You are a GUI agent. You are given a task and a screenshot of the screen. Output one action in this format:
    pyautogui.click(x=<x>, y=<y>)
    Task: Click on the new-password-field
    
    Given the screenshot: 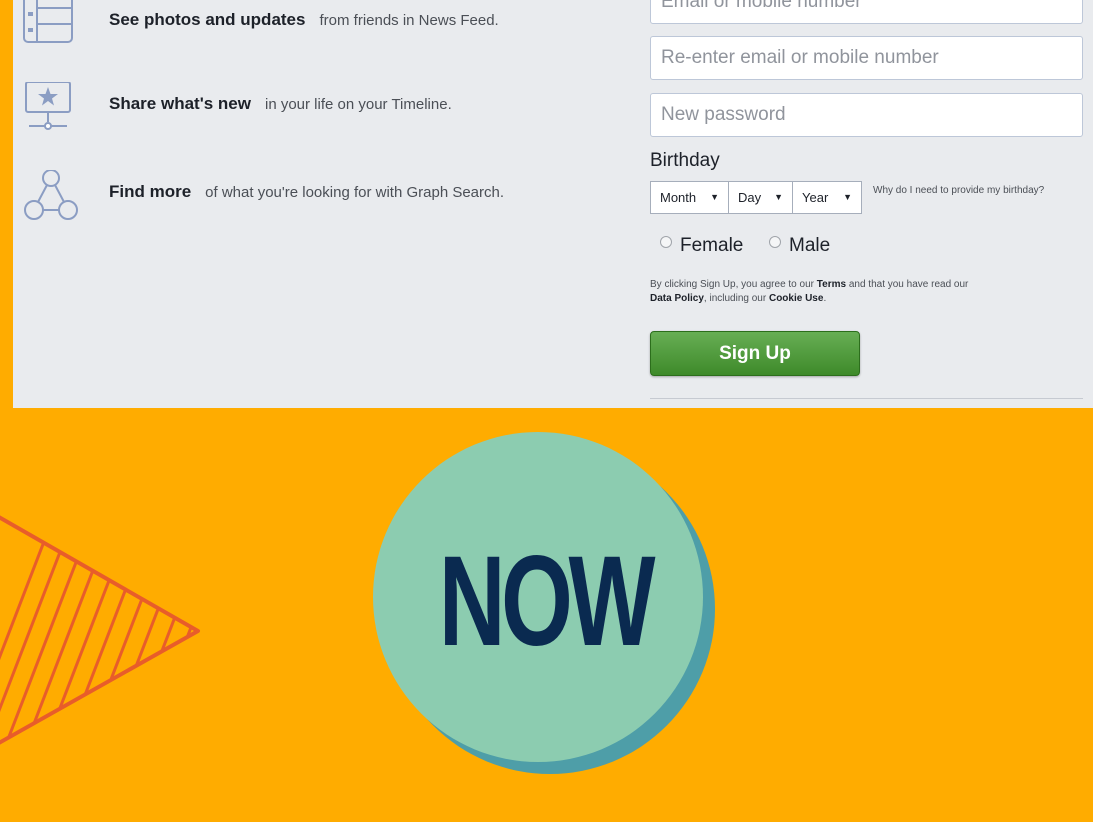 What is the action you would take?
    pyautogui.click(x=866, y=115)
    